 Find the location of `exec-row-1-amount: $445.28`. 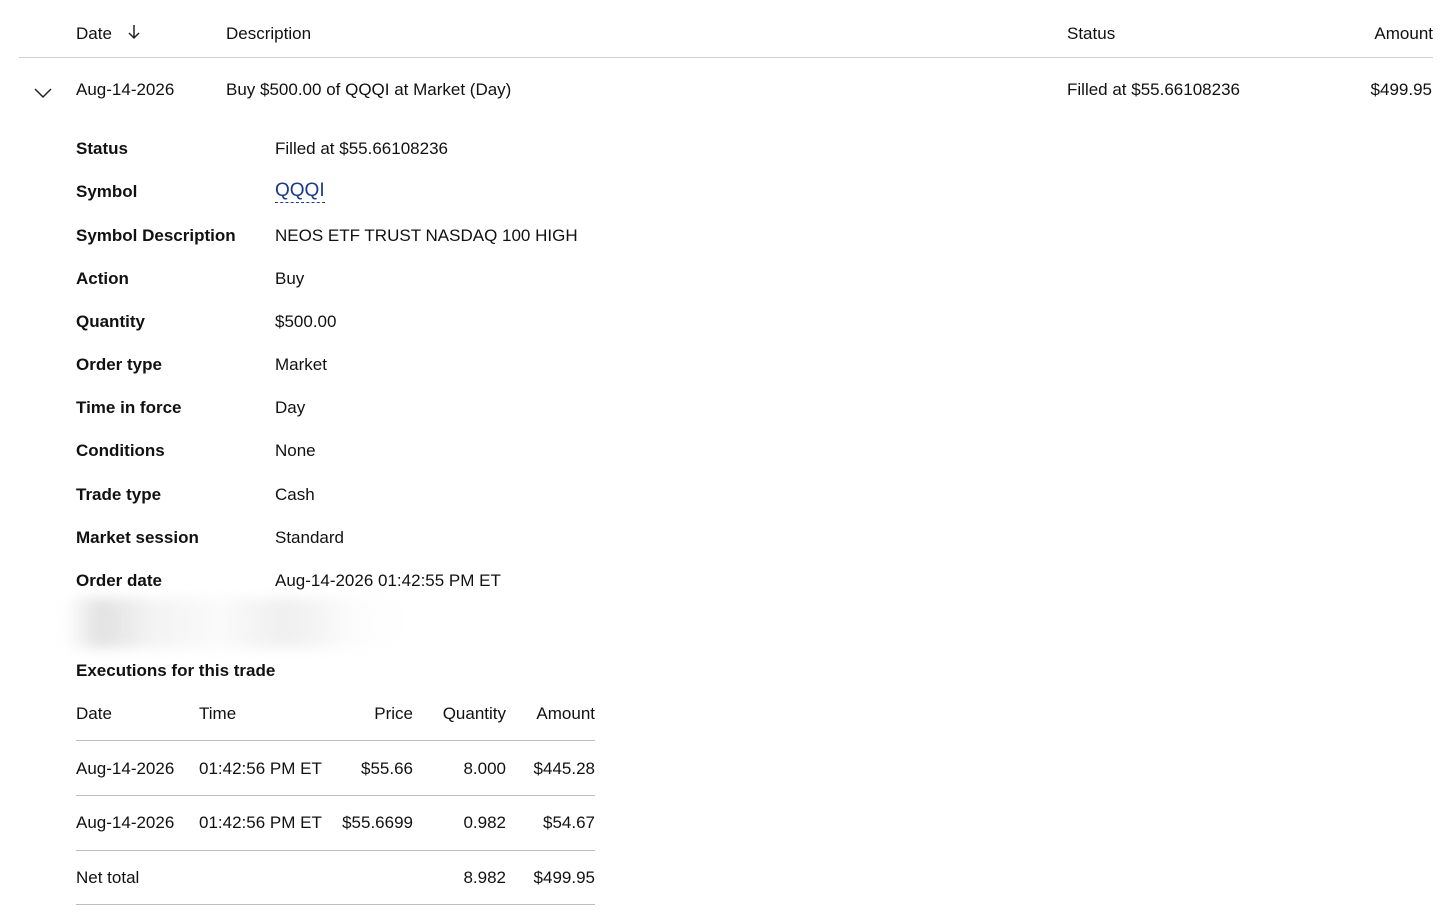

exec-row-1-amount: $445.28 is located at coordinates (564, 768).